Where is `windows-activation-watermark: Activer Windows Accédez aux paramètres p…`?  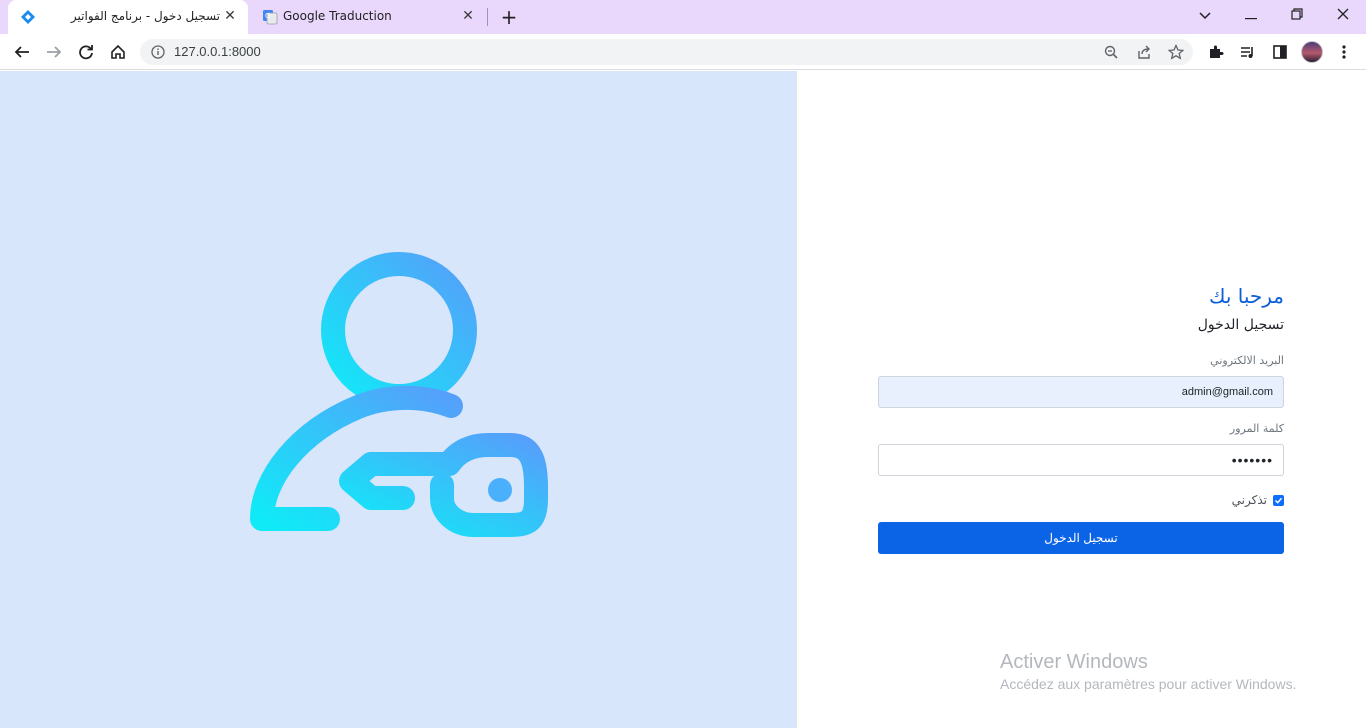 windows-activation-watermark: Activer Windows Accédez aux paramètres p… is located at coordinates (1148, 671).